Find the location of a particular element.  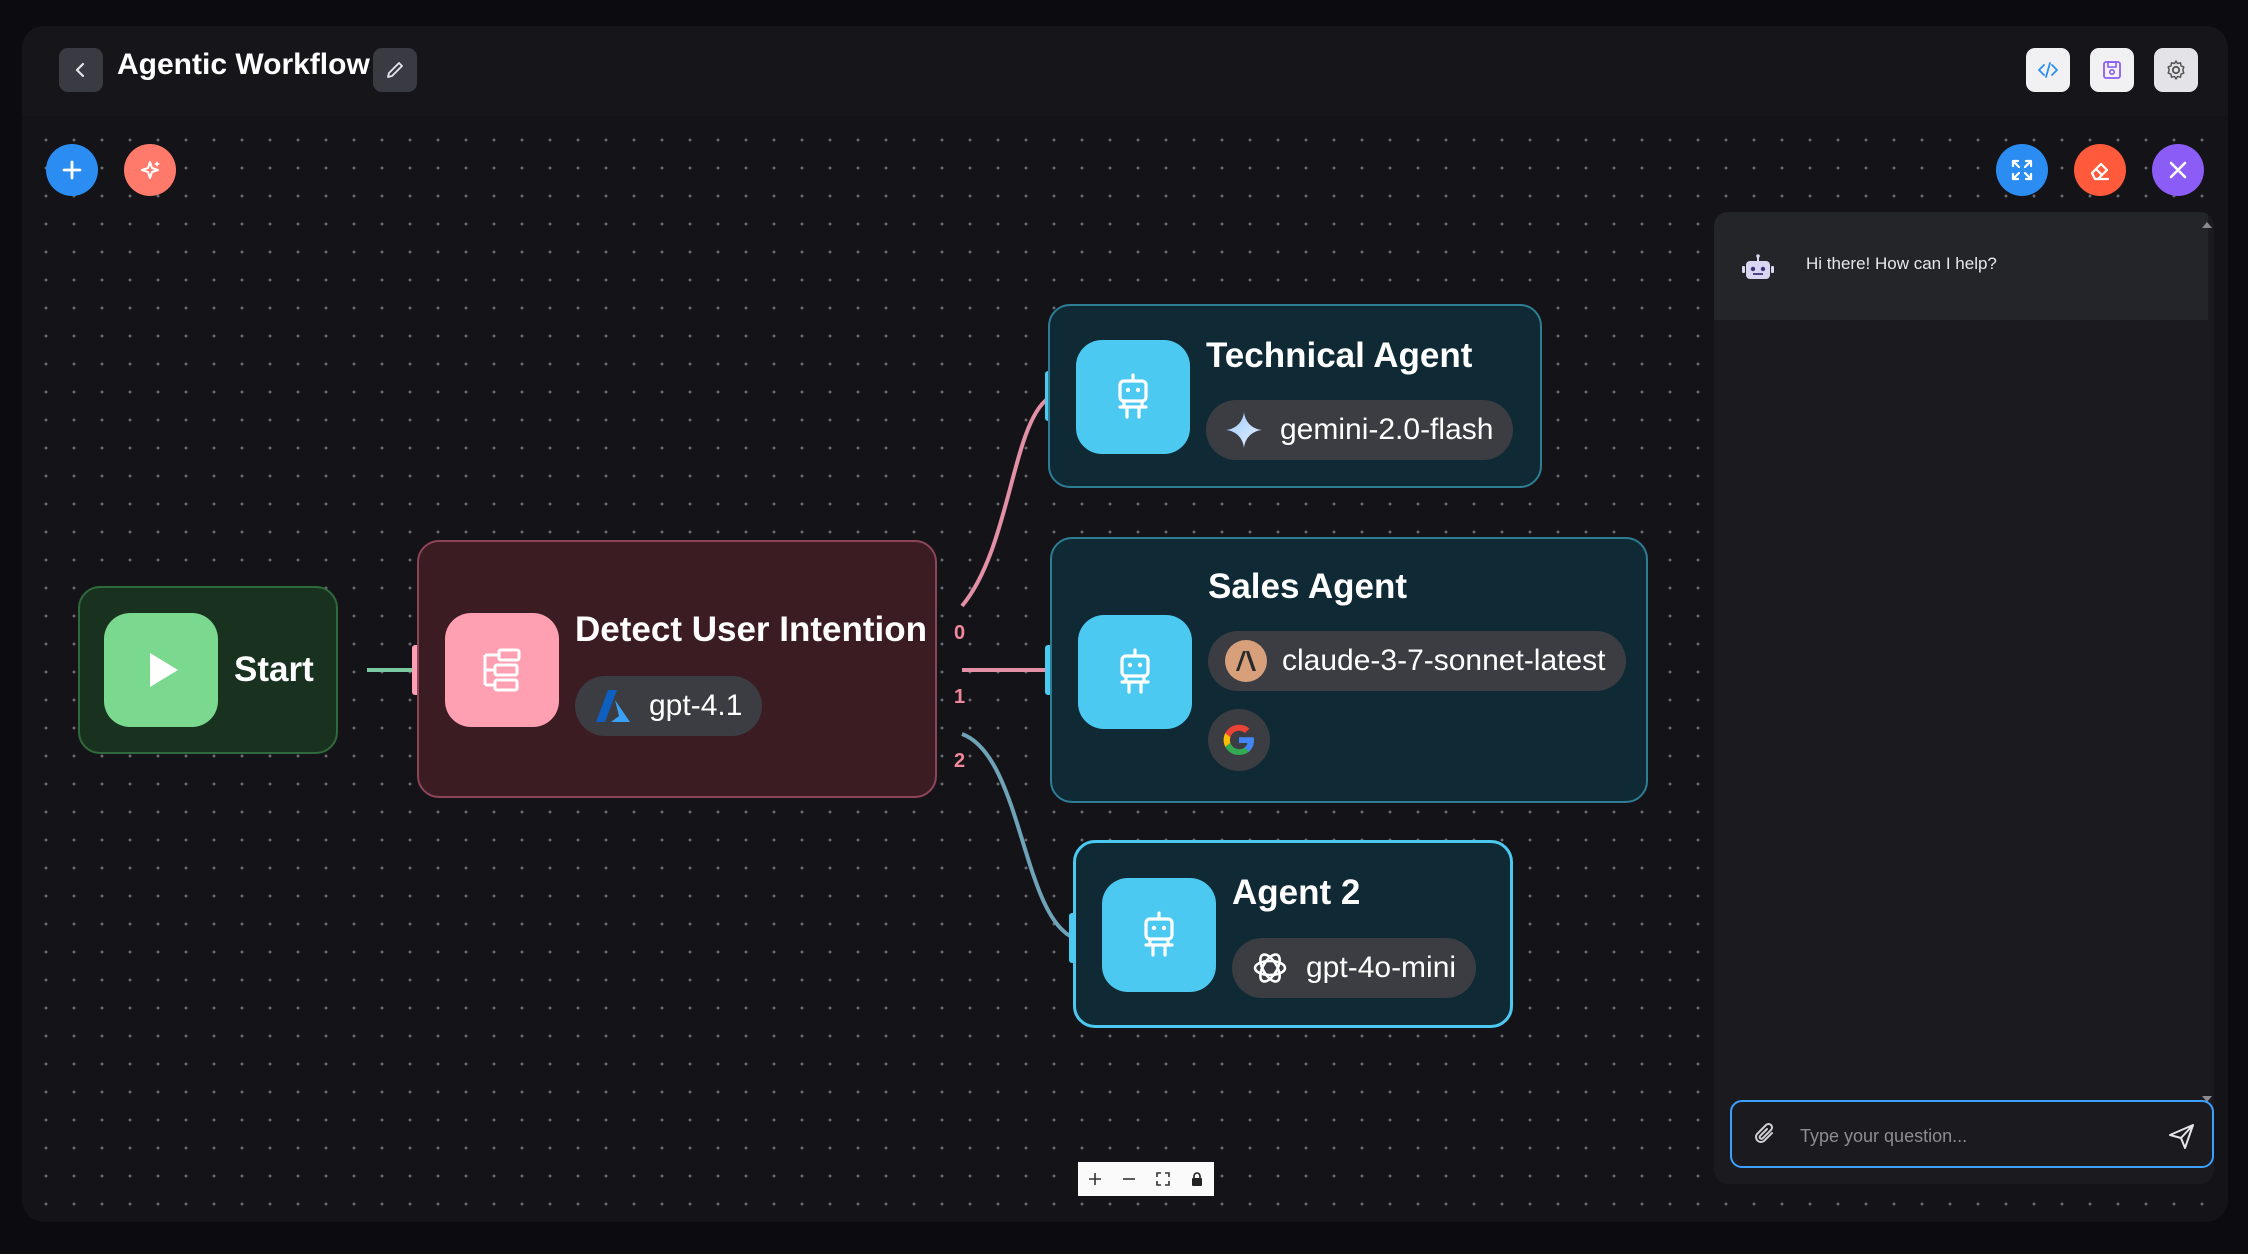

openai-icon is located at coordinates (1270, 968).